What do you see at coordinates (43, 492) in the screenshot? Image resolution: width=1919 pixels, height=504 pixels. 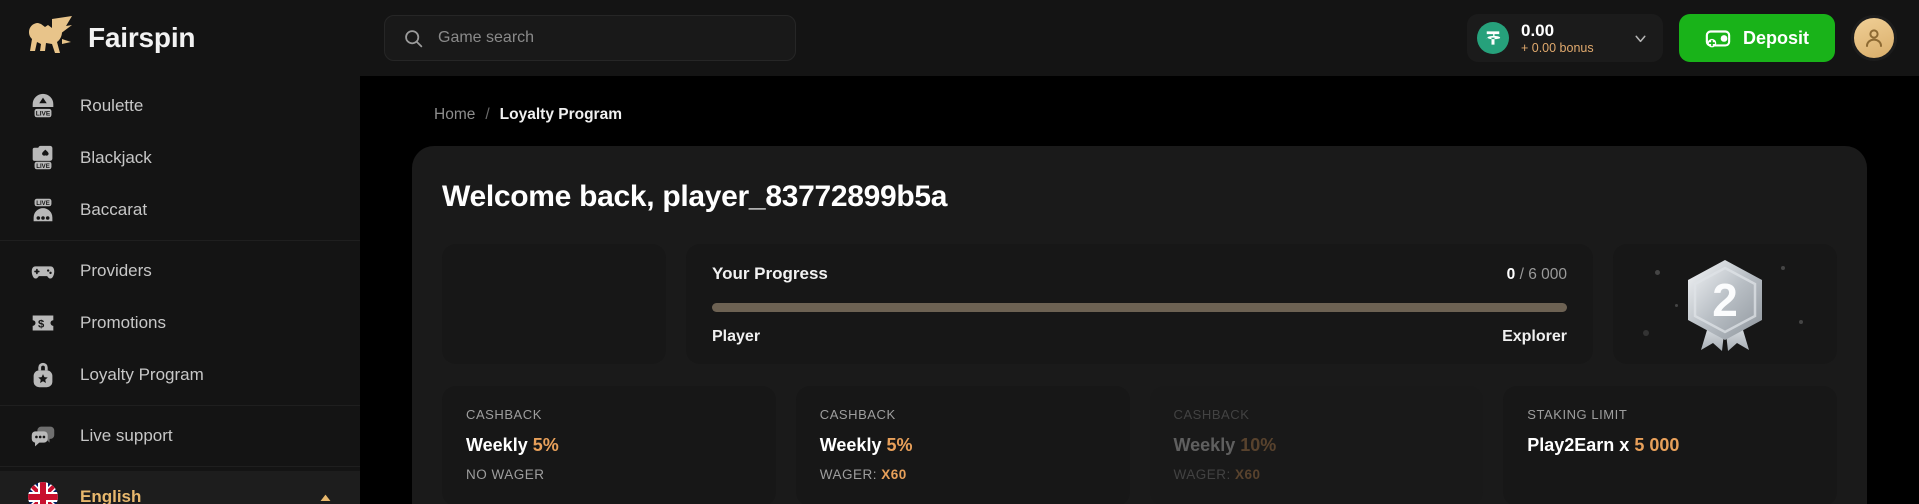 I see `uk-flag-icon` at bounding box center [43, 492].